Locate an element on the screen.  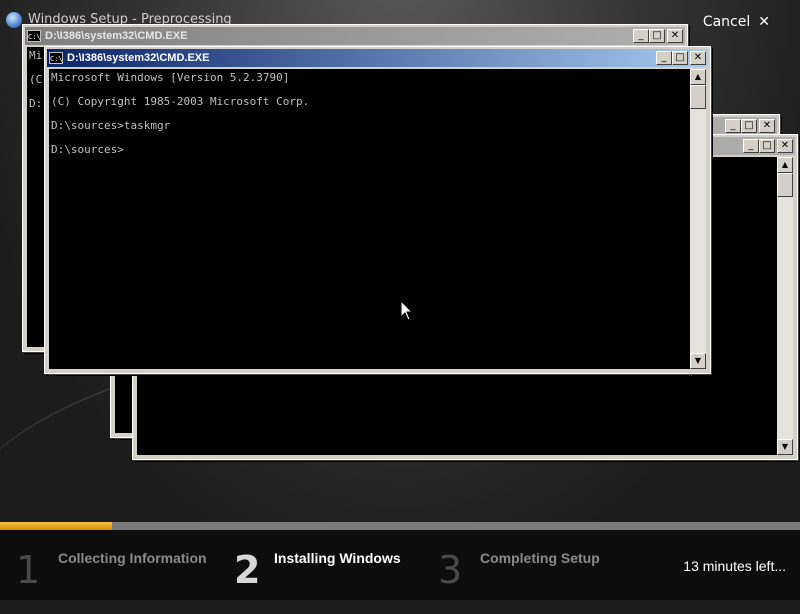
step-label-installing: Installing Windows is located at coordinates (337, 558).